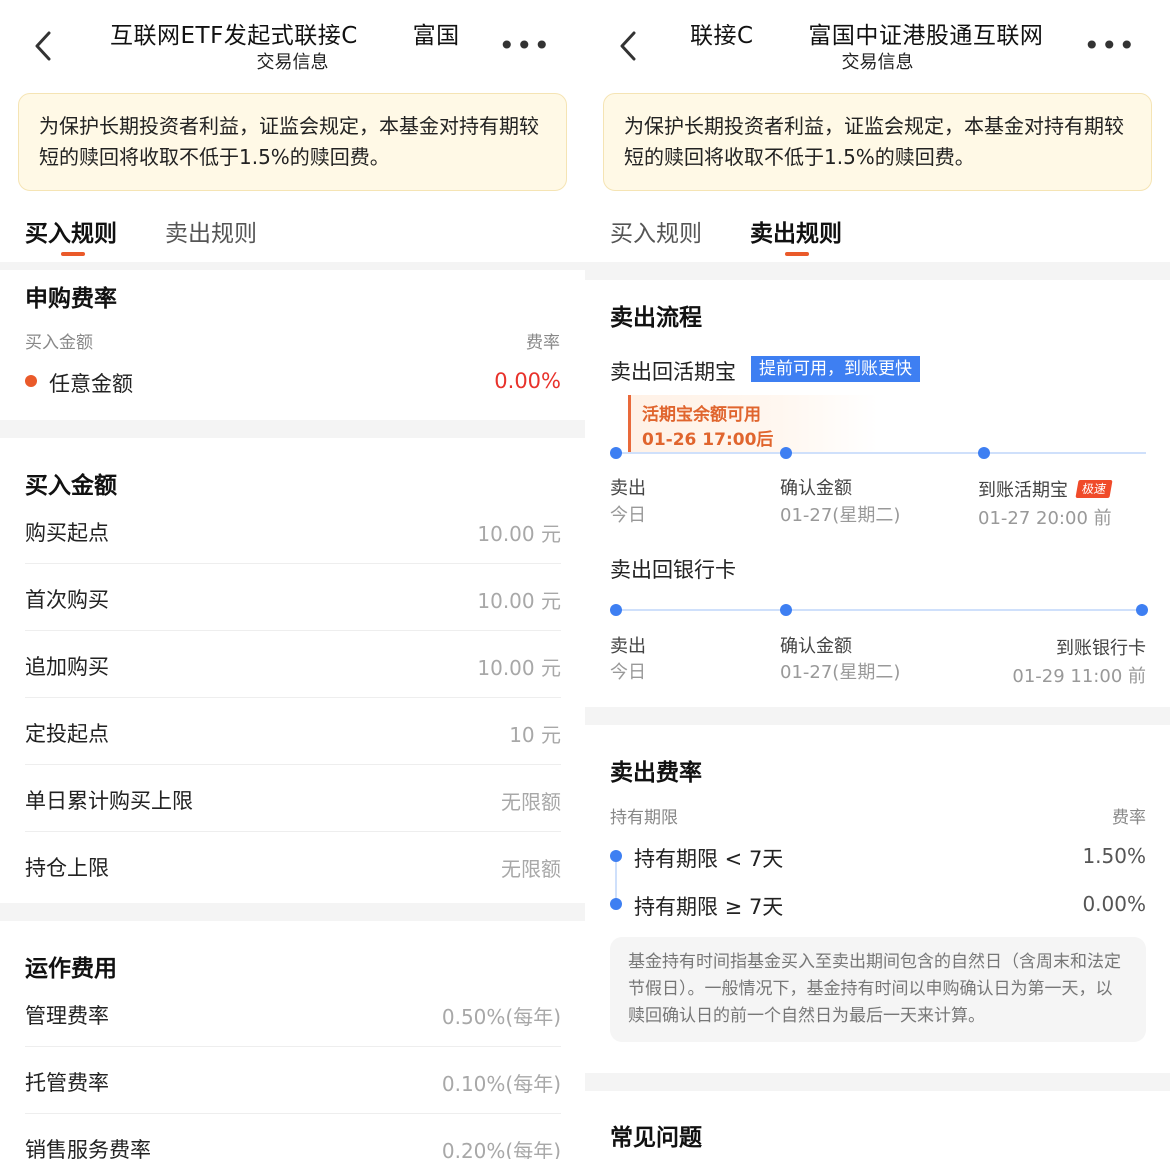 The height and width of the screenshot is (1159, 1170). What do you see at coordinates (1094, 489) in the screenshot?
I see `express-badge: 极速` at bounding box center [1094, 489].